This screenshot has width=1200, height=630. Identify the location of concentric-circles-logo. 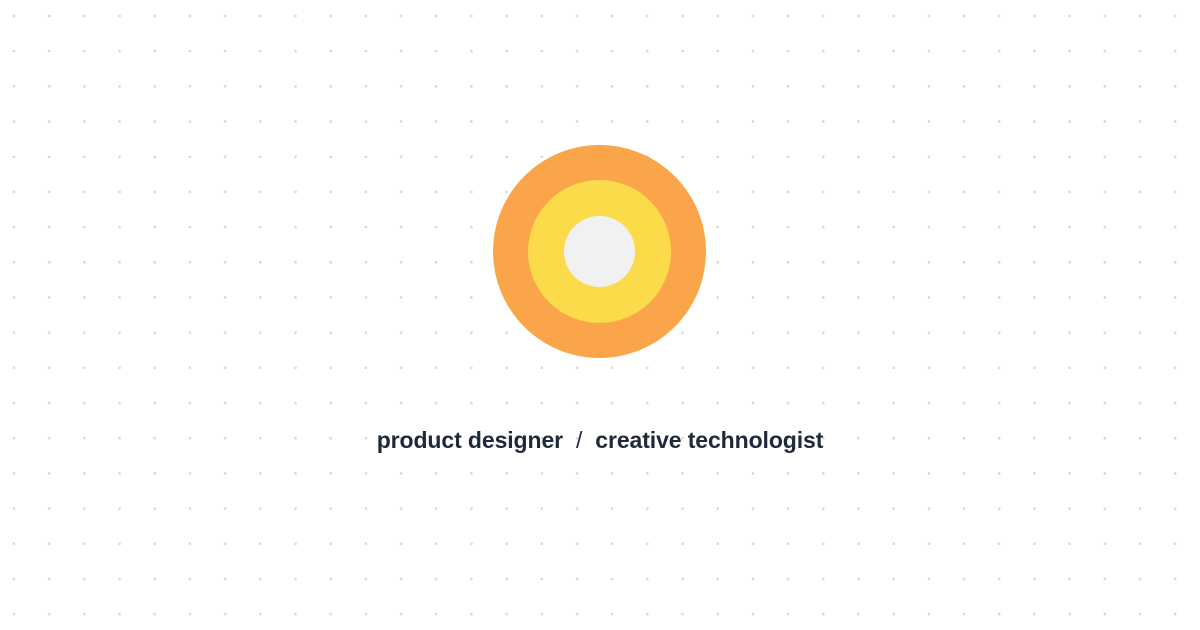
(599, 251).